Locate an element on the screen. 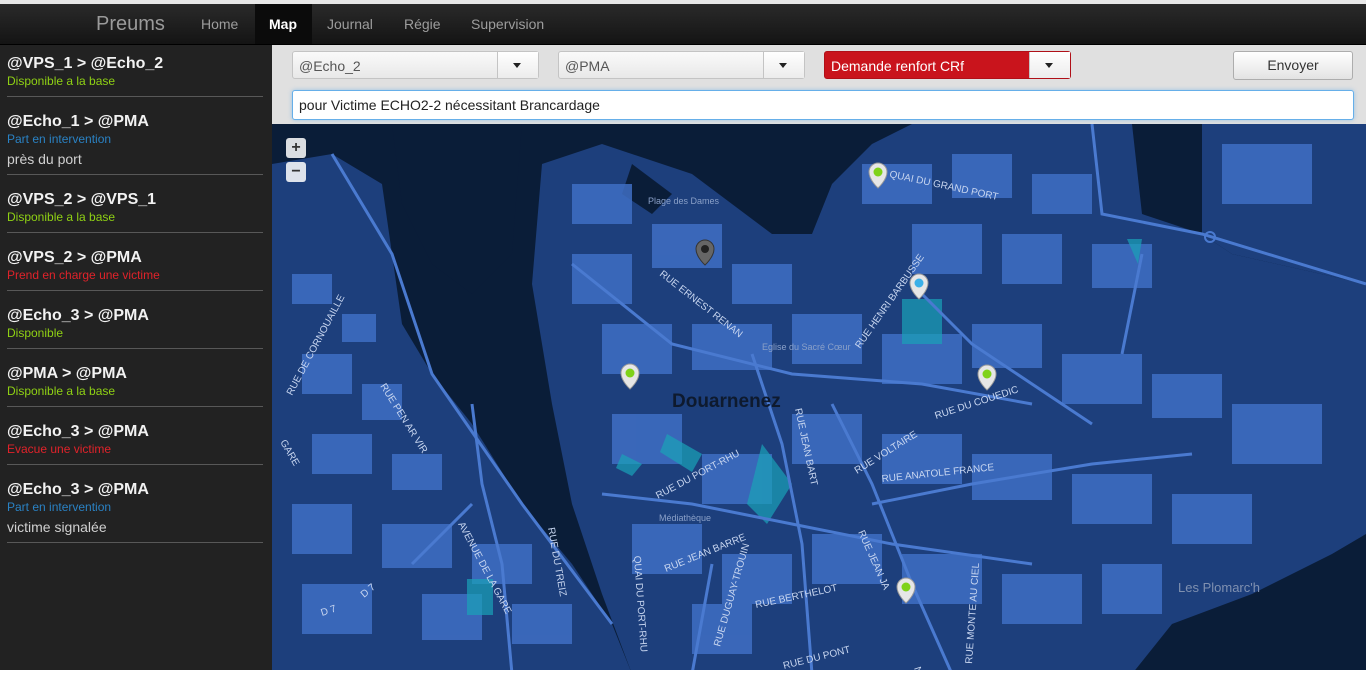  message-title: @VPS_2 > @PMA is located at coordinates (74, 257).